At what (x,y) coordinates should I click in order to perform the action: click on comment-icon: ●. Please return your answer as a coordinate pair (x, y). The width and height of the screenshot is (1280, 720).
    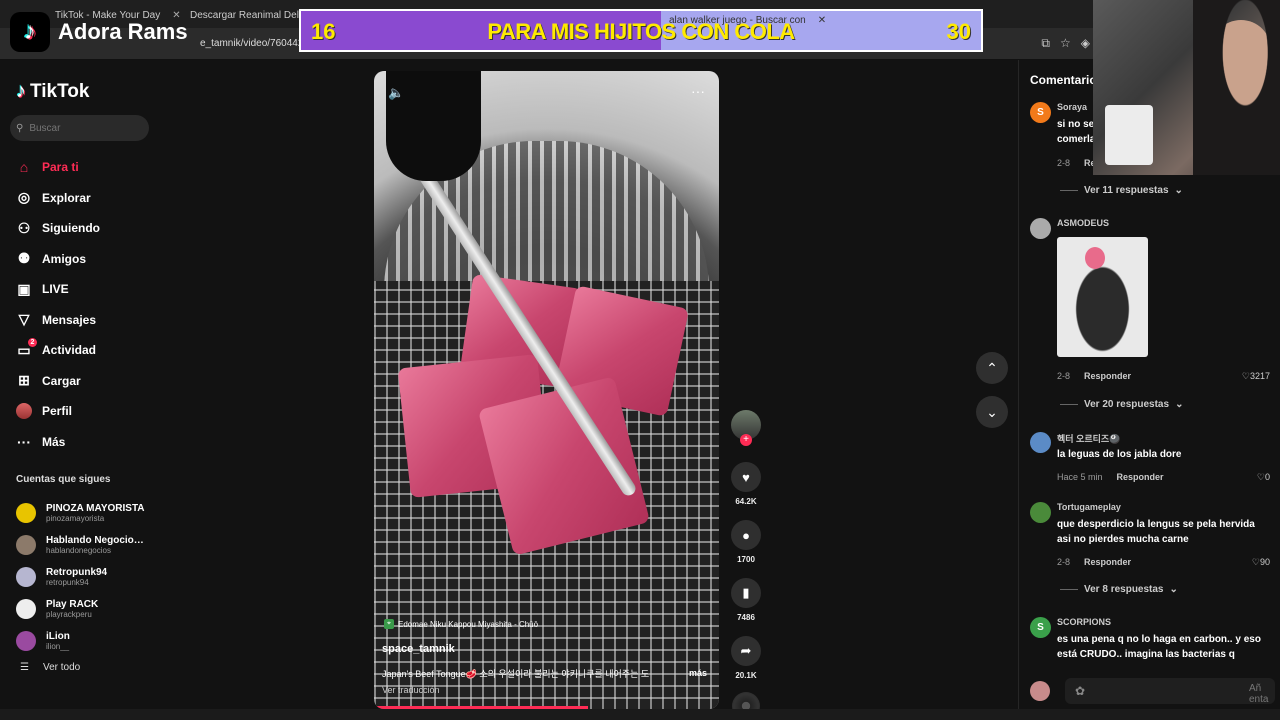
    Looking at the image, I should click on (746, 535).